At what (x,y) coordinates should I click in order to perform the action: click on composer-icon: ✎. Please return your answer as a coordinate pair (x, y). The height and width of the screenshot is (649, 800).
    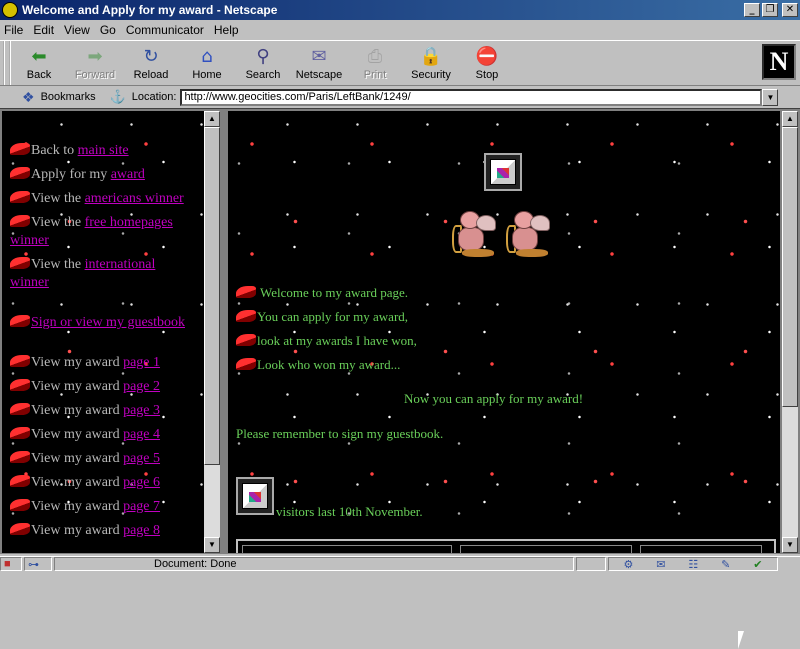
    Looking at the image, I should click on (725, 564).